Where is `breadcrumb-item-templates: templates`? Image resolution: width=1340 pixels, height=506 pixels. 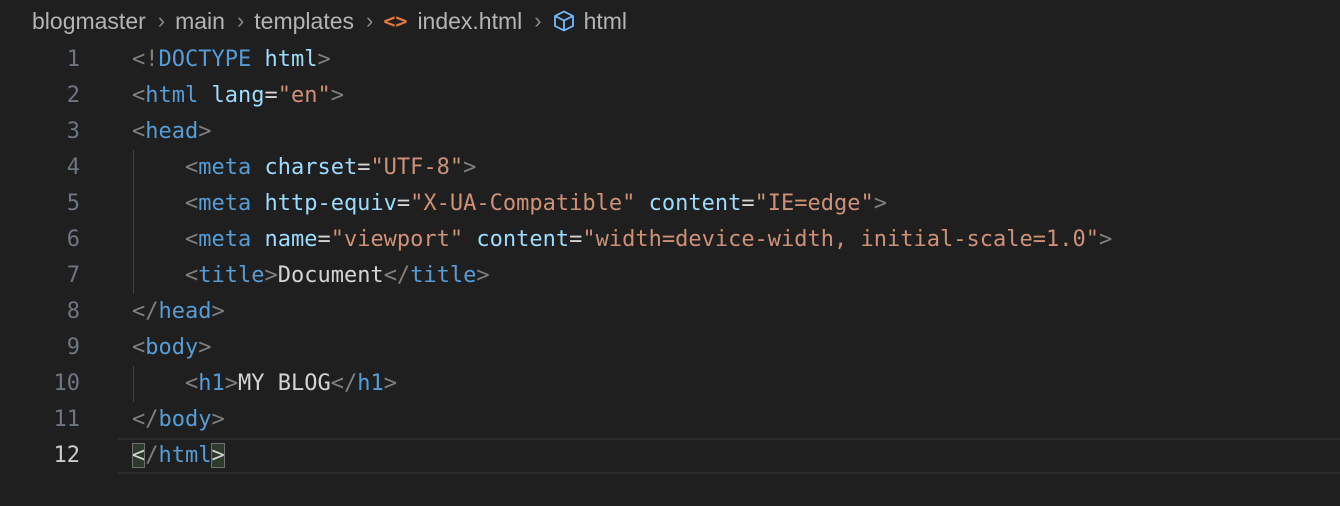
breadcrumb-item-templates: templates is located at coordinates (304, 21).